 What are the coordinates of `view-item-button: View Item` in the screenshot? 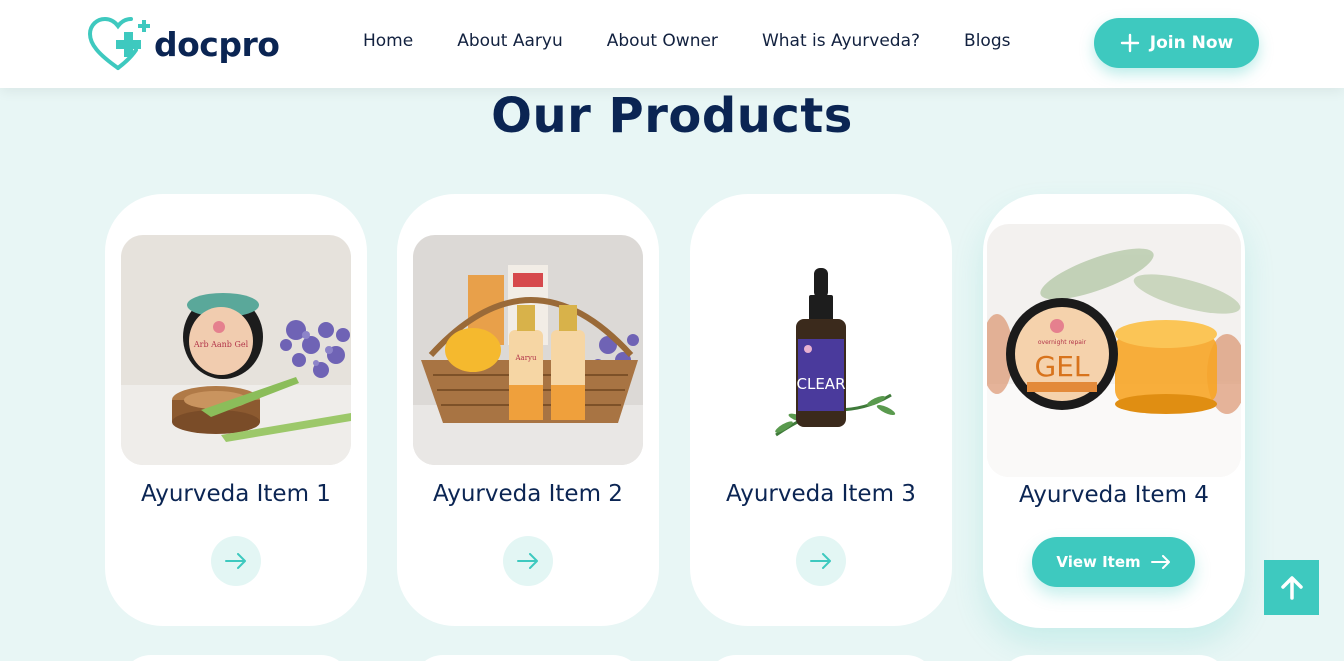 It's located at (1113, 562).